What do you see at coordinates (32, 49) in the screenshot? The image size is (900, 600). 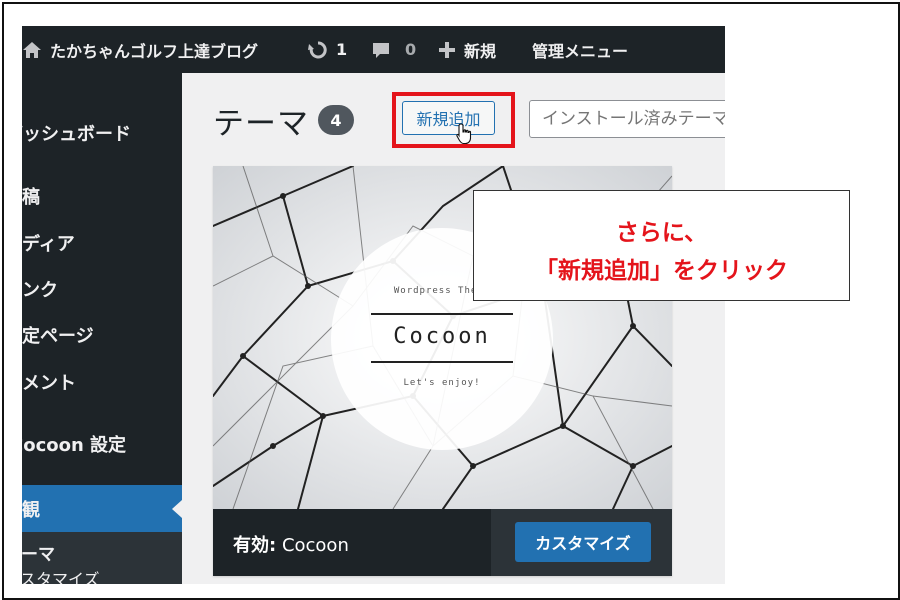 I see `home-icon` at bounding box center [32, 49].